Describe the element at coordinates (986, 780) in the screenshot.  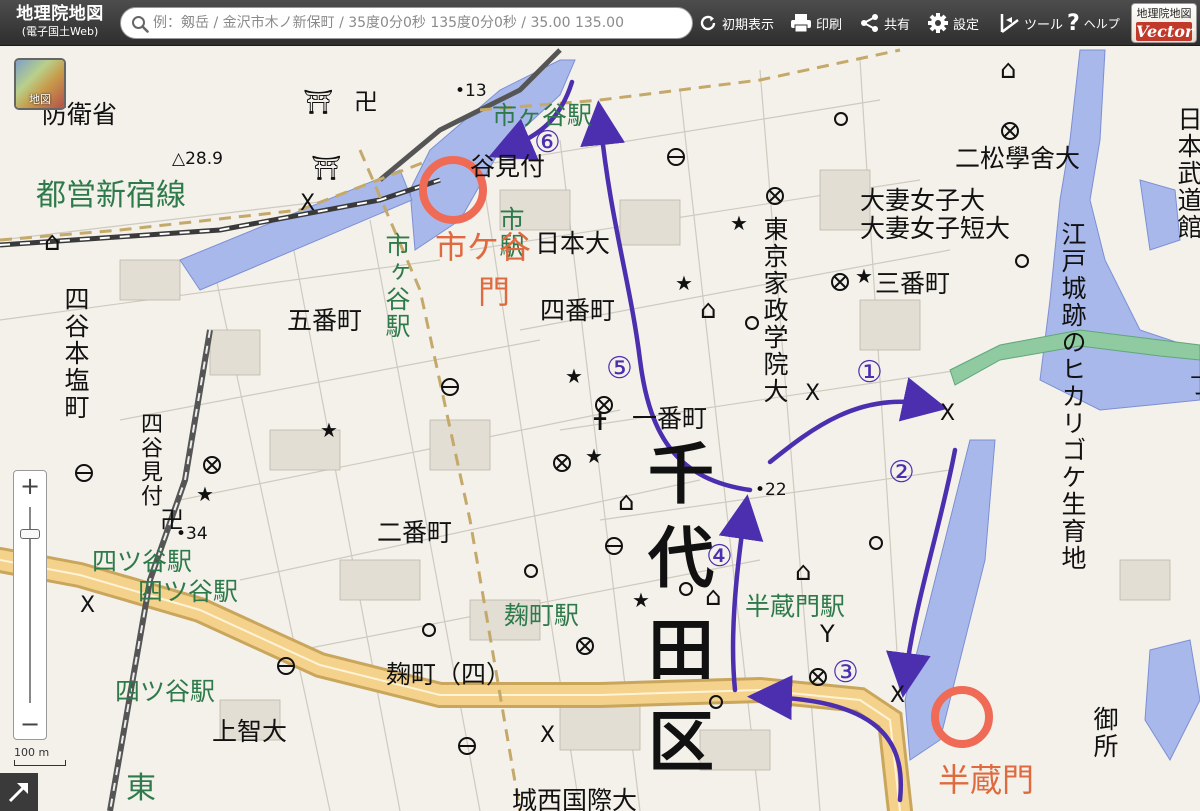
I see `label-hanzomon-gate: 半蔵門` at that location.